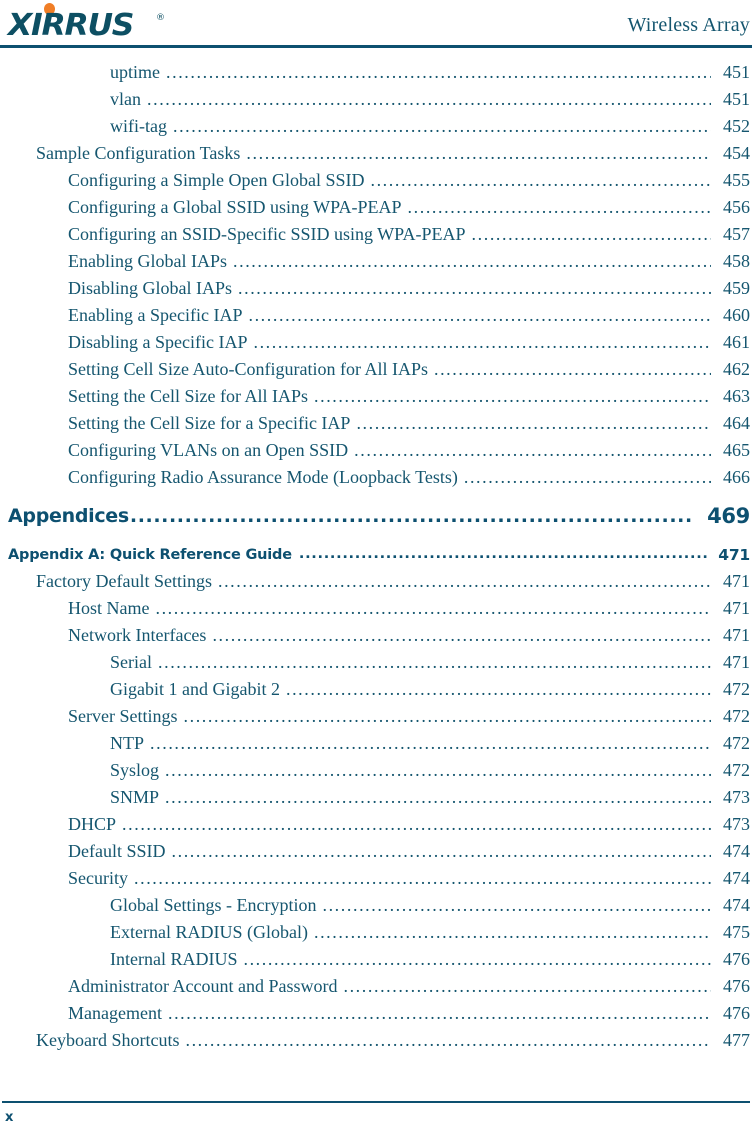 The height and width of the screenshot is (1133, 752). Describe the element at coordinates (208, 450) in the screenshot. I see `toc-entry-label: Configuring VLANs on an Open SSID` at that location.